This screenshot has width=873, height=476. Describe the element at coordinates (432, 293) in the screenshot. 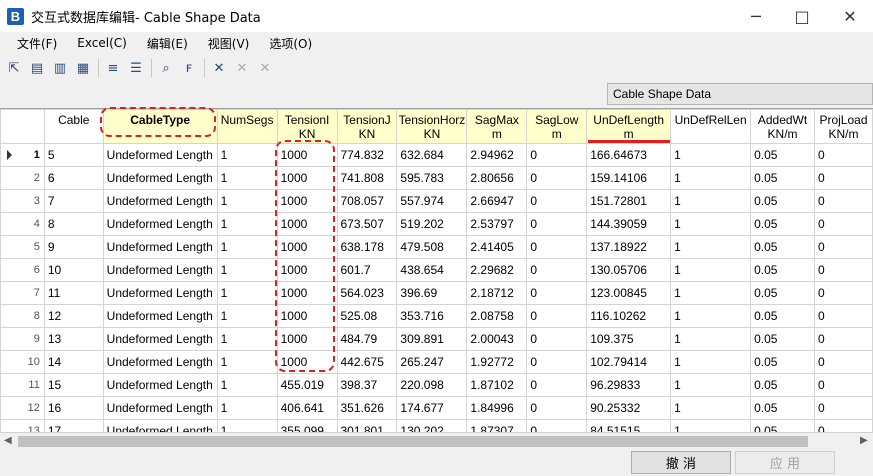

I see `cell-tensionhorz: 396.69` at that location.